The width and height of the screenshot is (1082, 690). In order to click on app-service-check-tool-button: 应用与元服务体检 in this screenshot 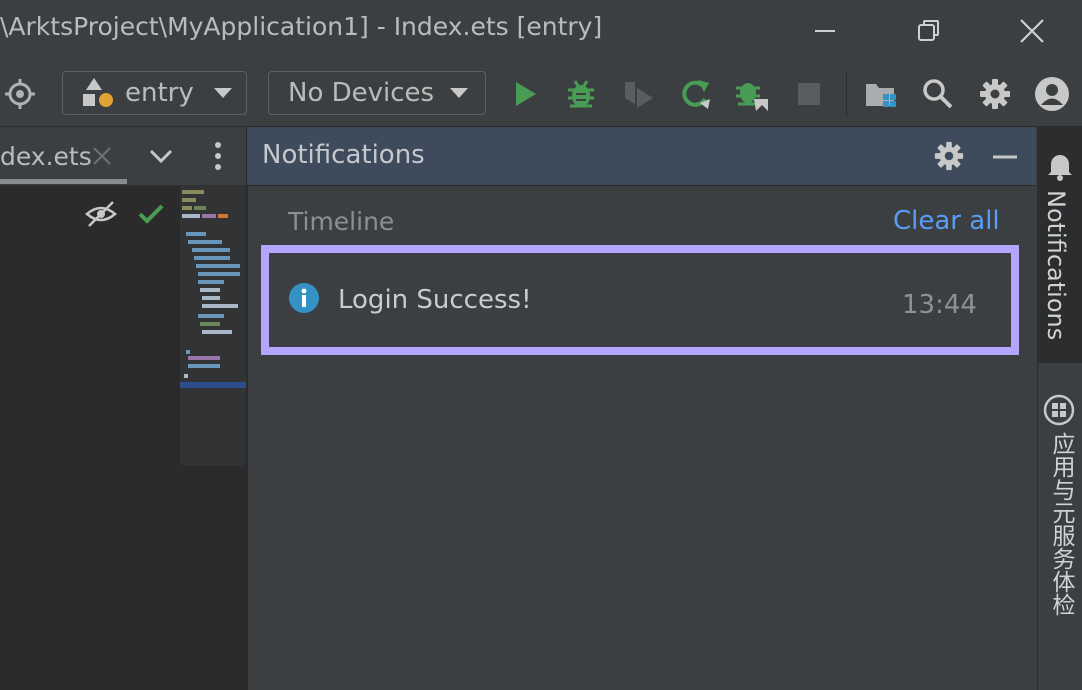, I will do `click(1061, 524)`.